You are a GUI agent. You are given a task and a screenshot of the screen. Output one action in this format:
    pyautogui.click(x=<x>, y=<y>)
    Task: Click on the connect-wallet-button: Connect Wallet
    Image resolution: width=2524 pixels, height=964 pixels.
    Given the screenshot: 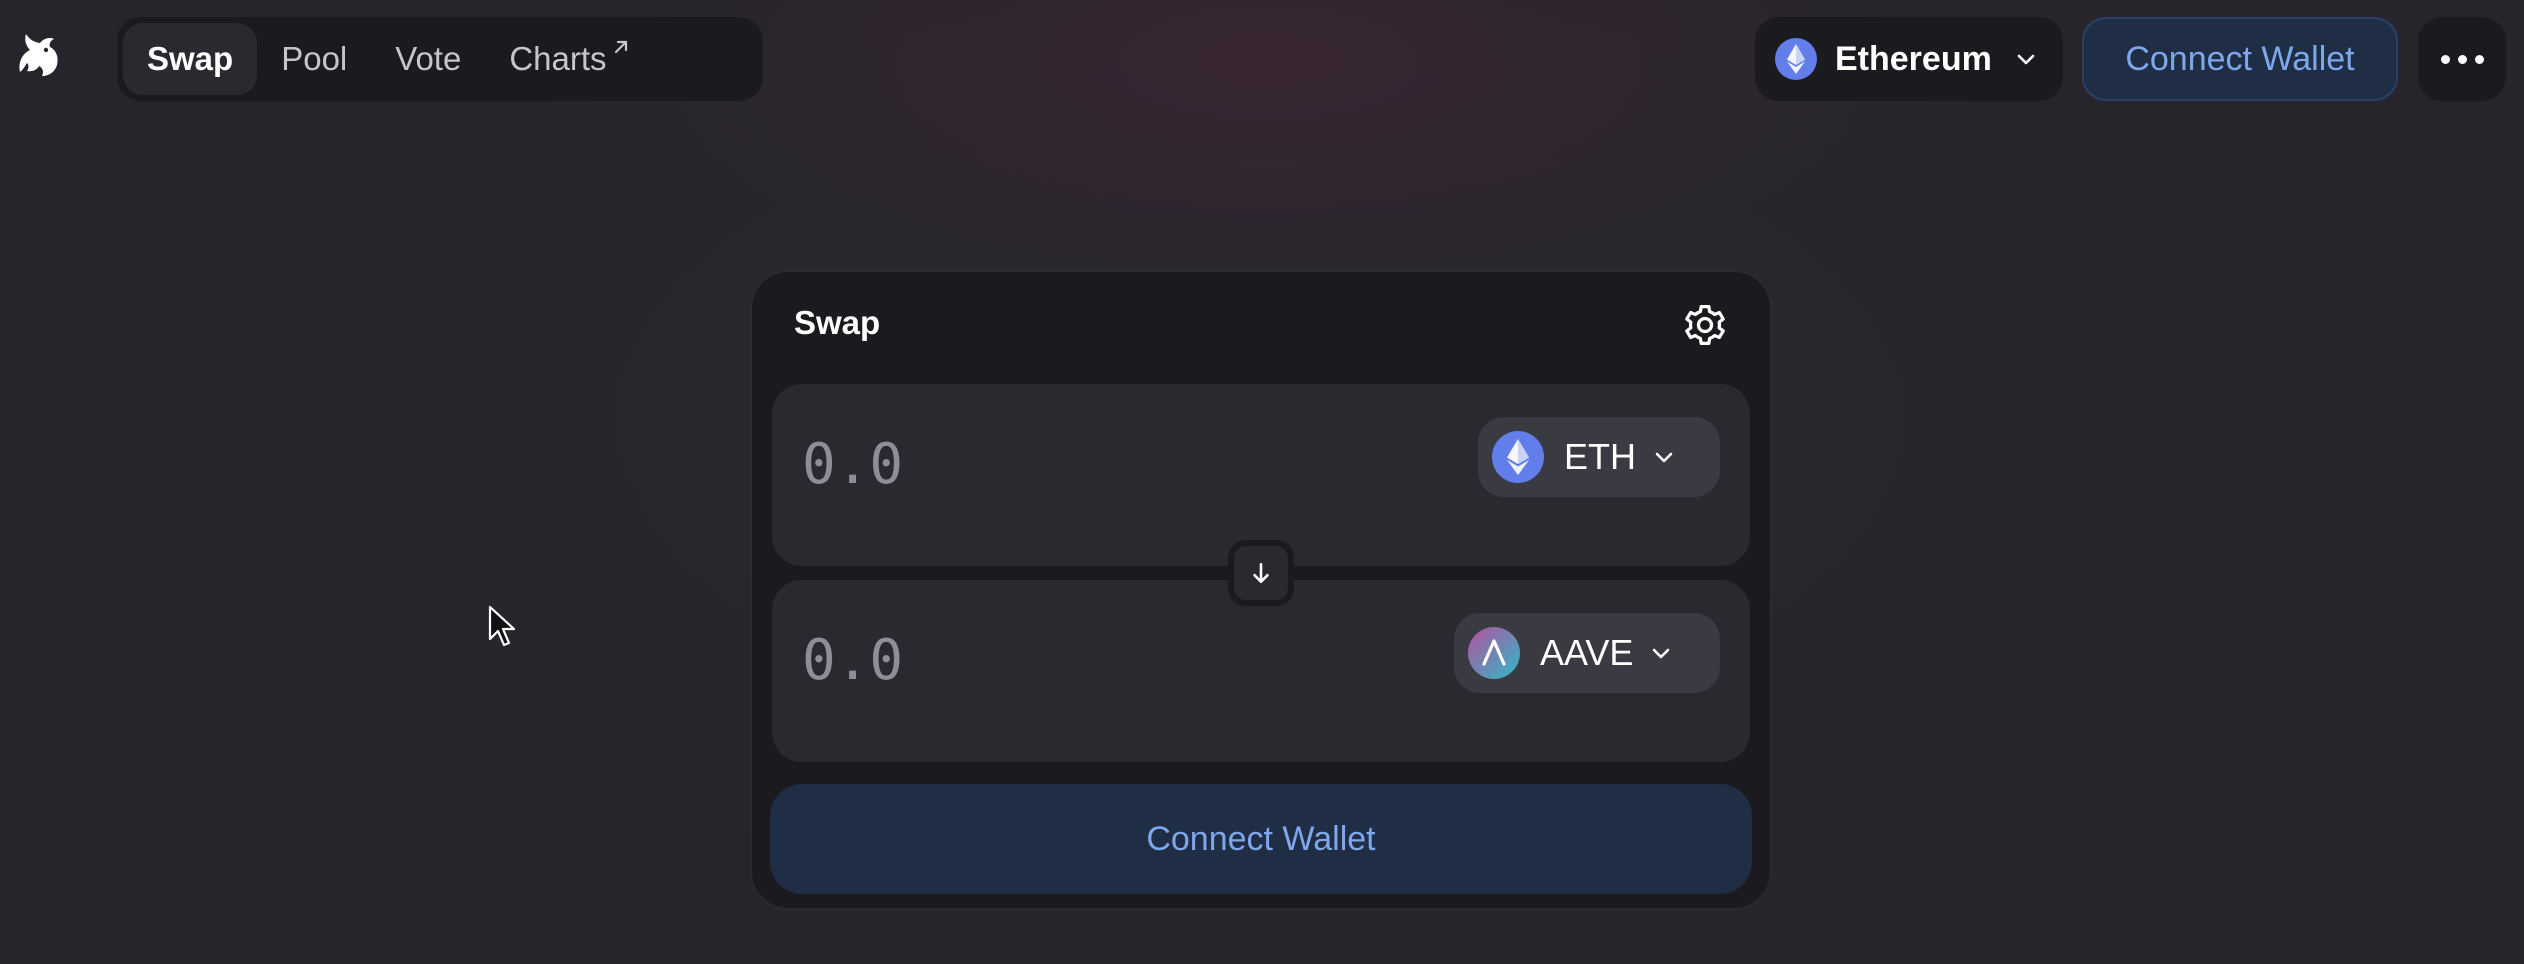 What is the action you would take?
    pyautogui.click(x=1261, y=839)
    